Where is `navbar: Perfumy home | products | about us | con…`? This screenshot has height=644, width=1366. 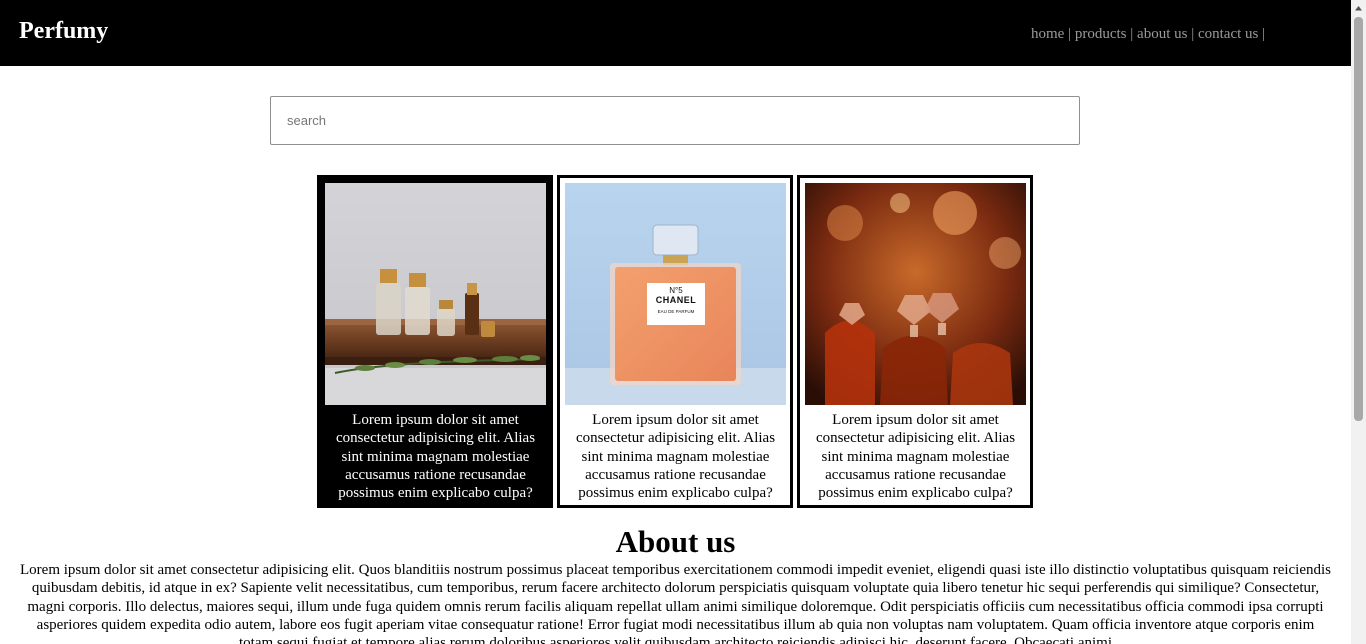 navbar: Perfumy home | products | about us | con… is located at coordinates (675, 33).